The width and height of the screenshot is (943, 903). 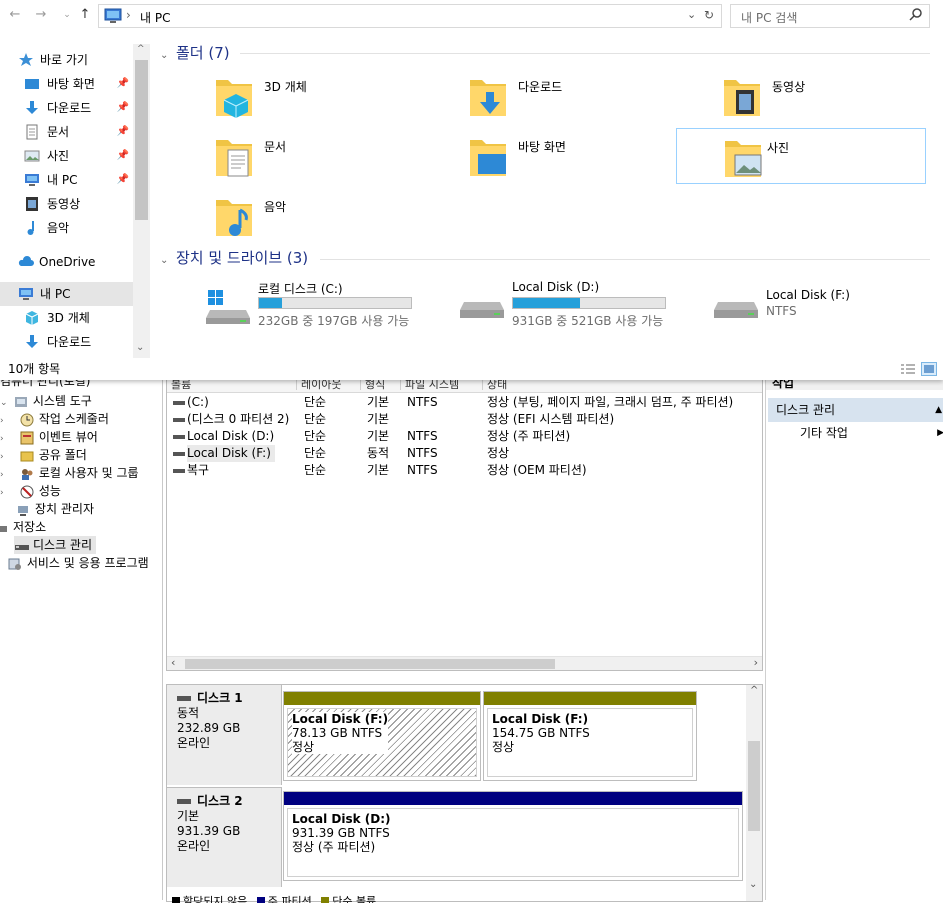 What do you see at coordinates (325, 308) in the screenshot?
I see `drive-c: 로컬 디스크 (C:) 232GB 중 197GB 사용 가능` at bounding box center [325, 308].